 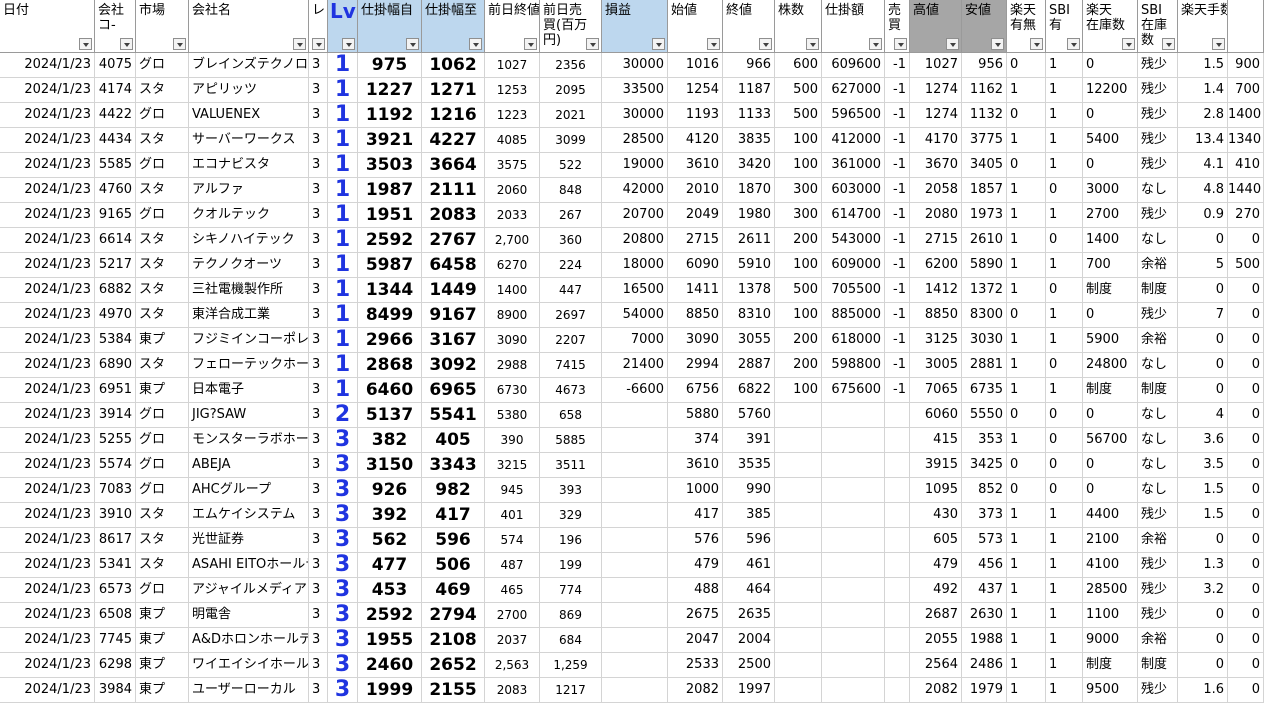 What do you see at coordinates (512, 440) in the screenshot?
I see `cell-prev-close: 390` at bounding box center [512, 440].